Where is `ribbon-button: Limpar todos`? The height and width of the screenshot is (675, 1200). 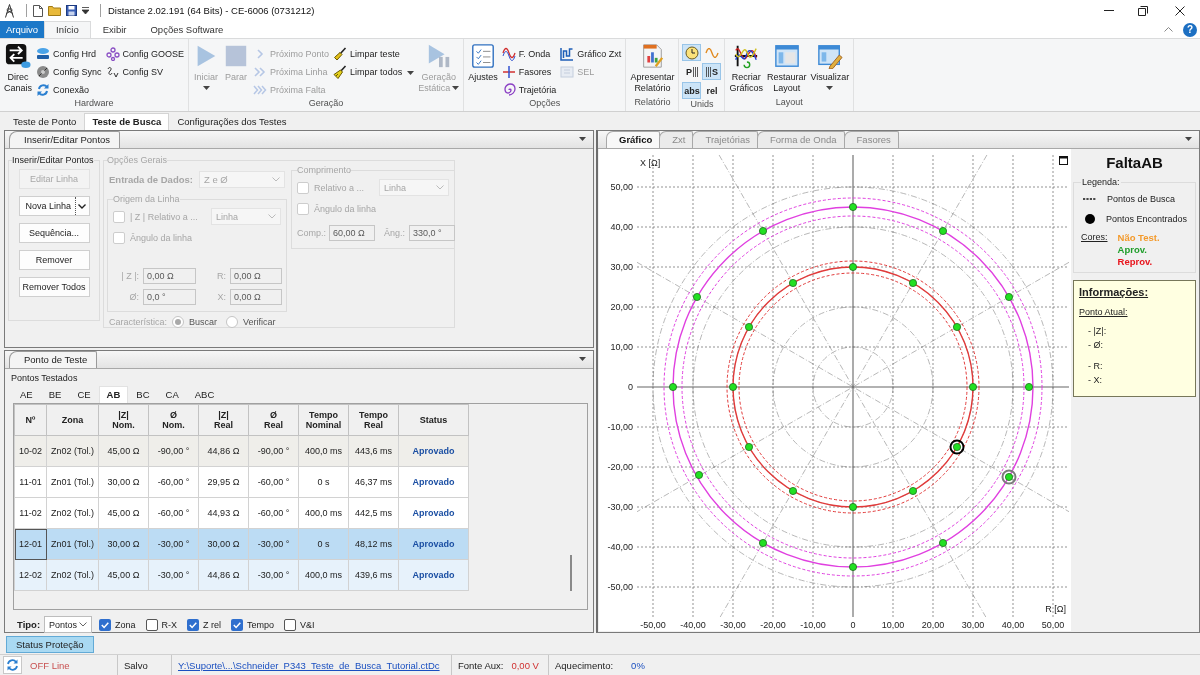 ribbon-button: Limpar todos is located at coordinates (374, 71).